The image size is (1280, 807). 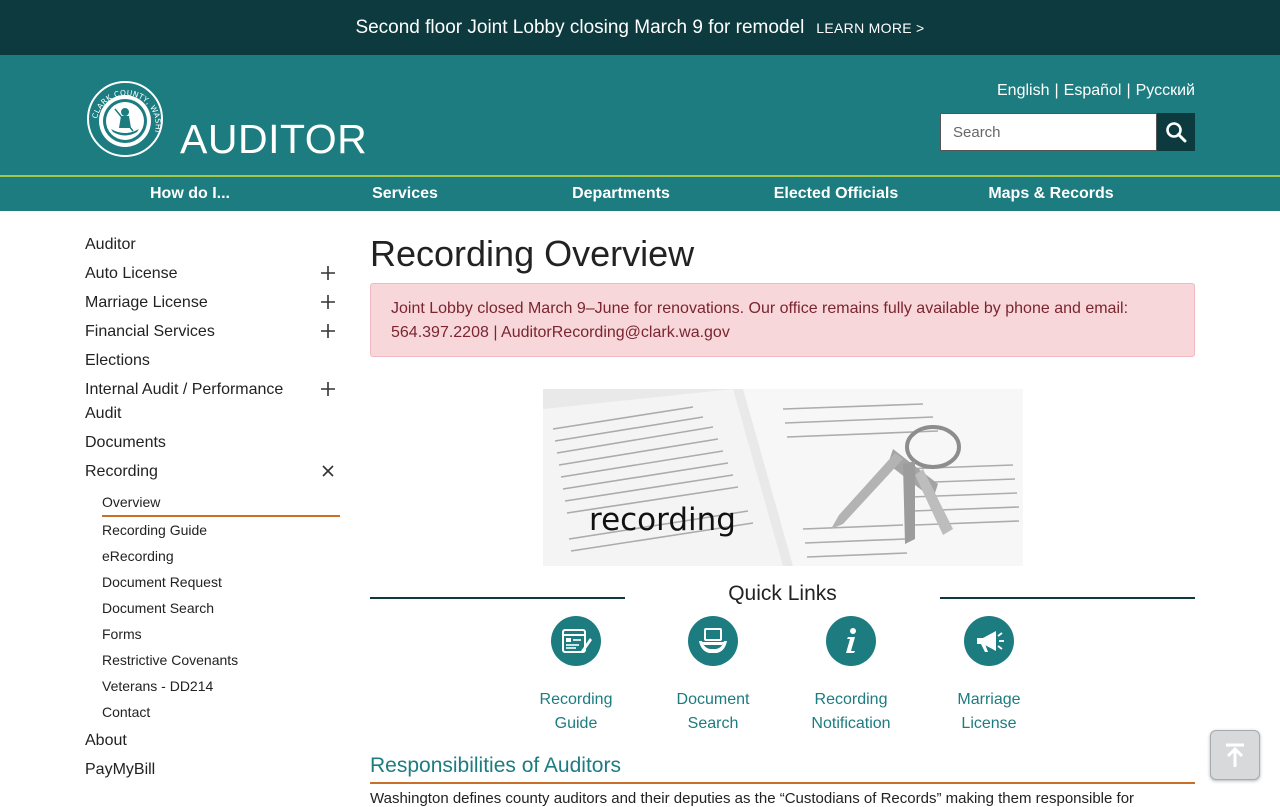 What do you see at coordinates (273, 139) in the screenshot?
I see `site-title: AUDITOR` at bounding box center [273, 139].